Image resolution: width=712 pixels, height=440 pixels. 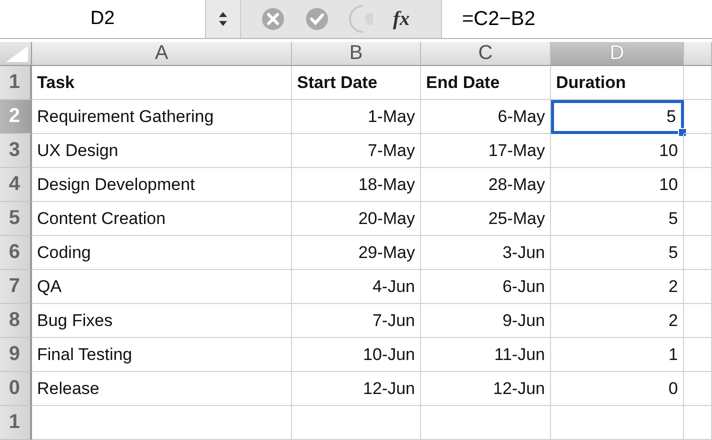 What do you see at coordinates (162, 287) in the screenshot?
I see `table-cell: QA` at bounding box center [162, 287].